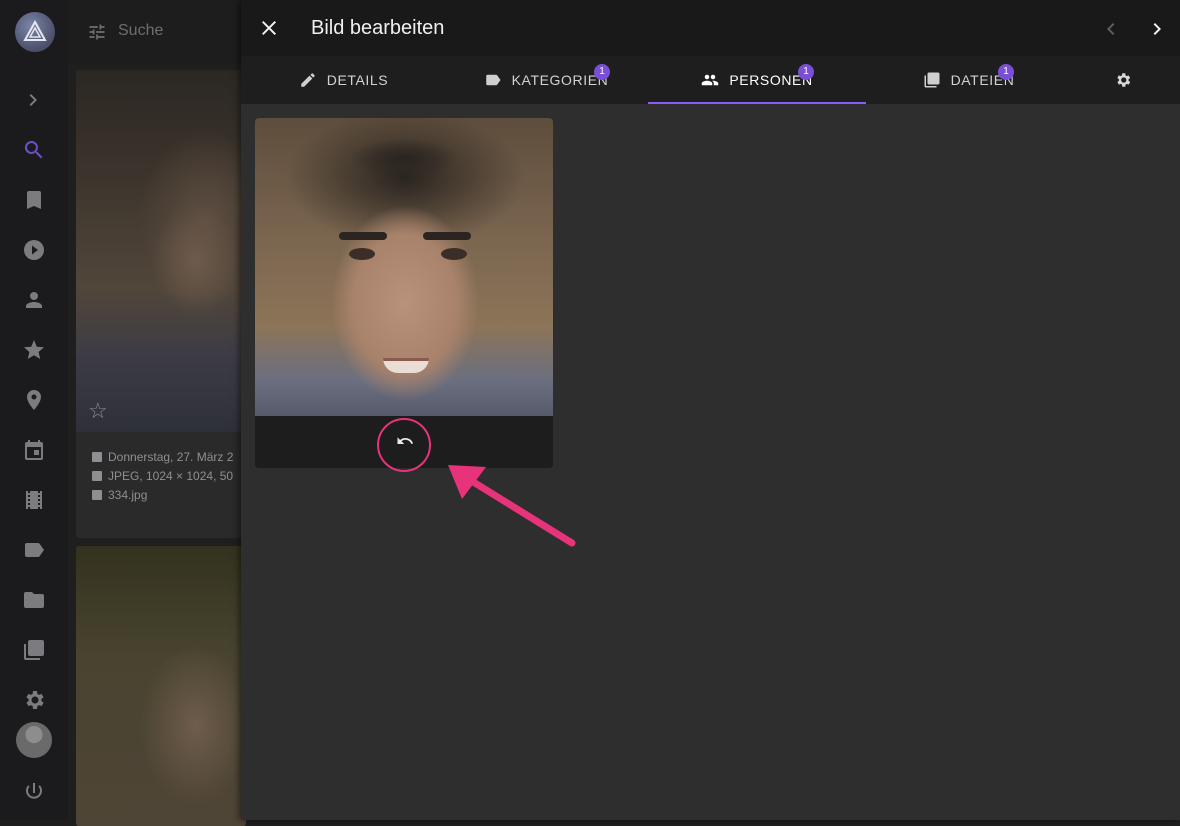  What do you see at coordinates (34, 200) in the screenshot?
I see `bookmark-icon` at bounding box center [34, 200].